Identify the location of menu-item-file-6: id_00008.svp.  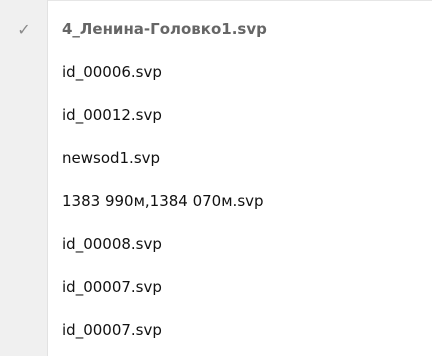
(216, 244).